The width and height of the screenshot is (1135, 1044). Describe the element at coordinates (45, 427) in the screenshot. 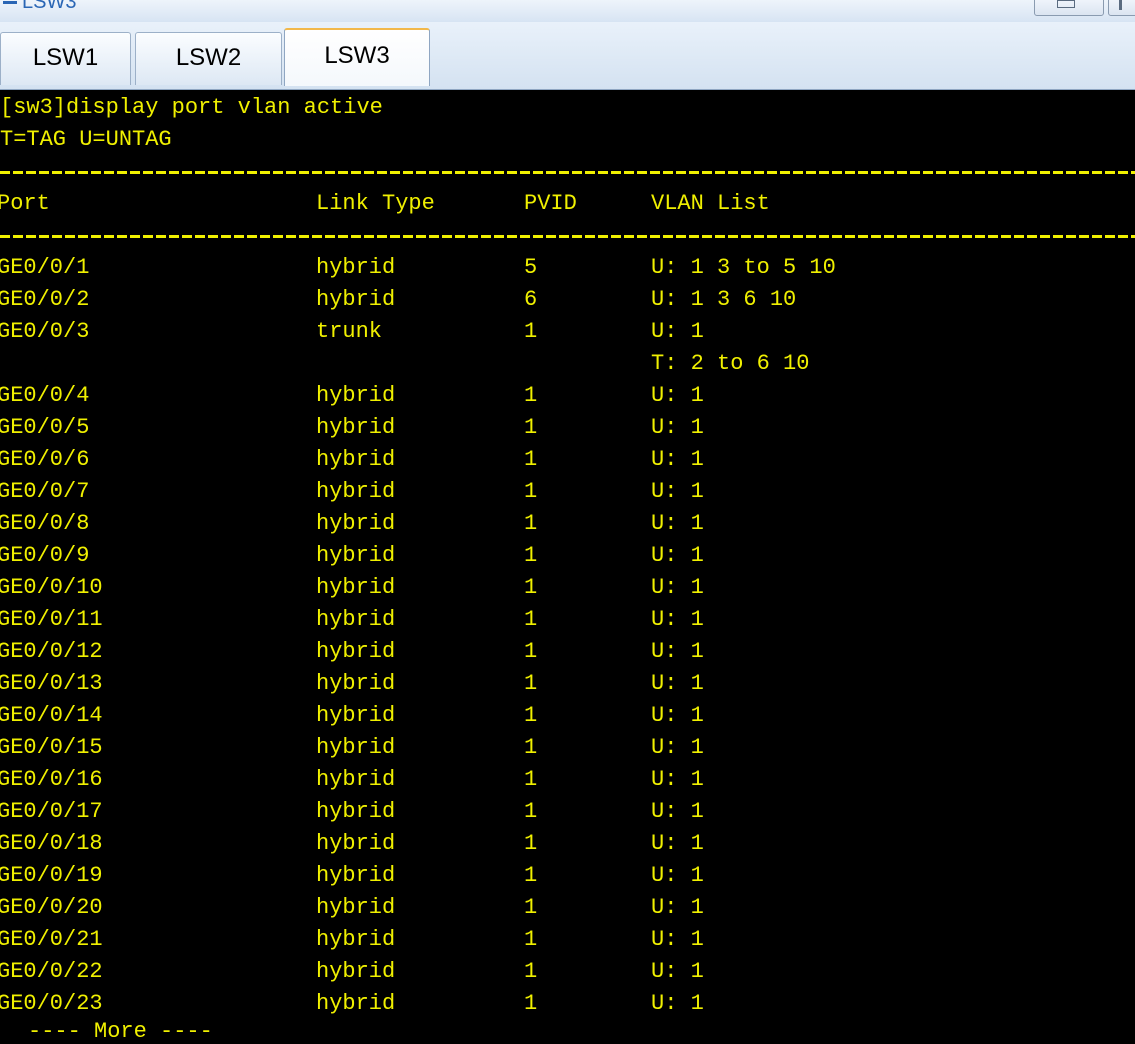

I see `port-cell: GE0/0/5` at that location.